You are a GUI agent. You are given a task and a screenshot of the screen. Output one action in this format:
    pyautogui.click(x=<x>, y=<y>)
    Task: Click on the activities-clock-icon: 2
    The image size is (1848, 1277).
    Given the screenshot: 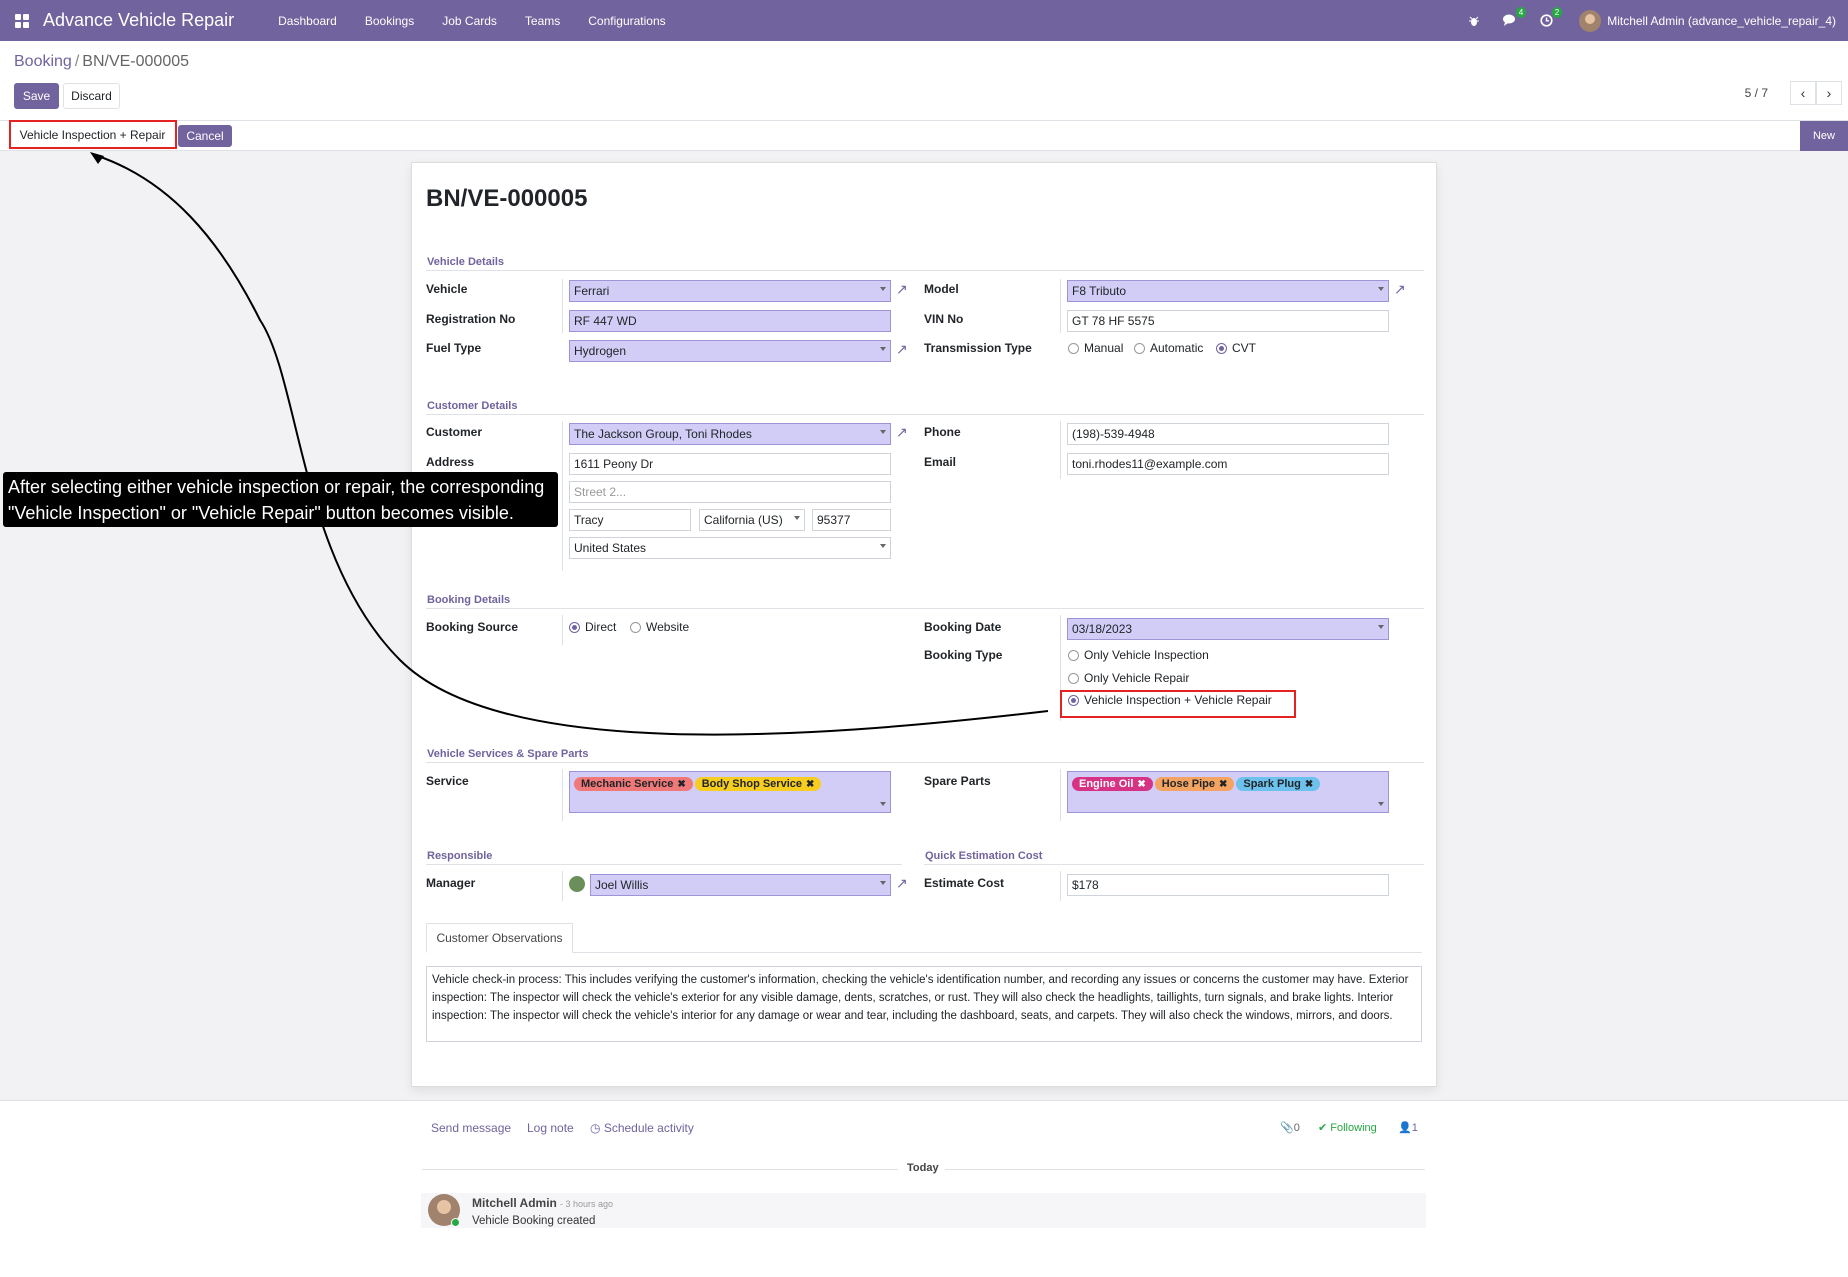 What is the action you would take?
    pyautogui.click(x=1549, y=19)
    